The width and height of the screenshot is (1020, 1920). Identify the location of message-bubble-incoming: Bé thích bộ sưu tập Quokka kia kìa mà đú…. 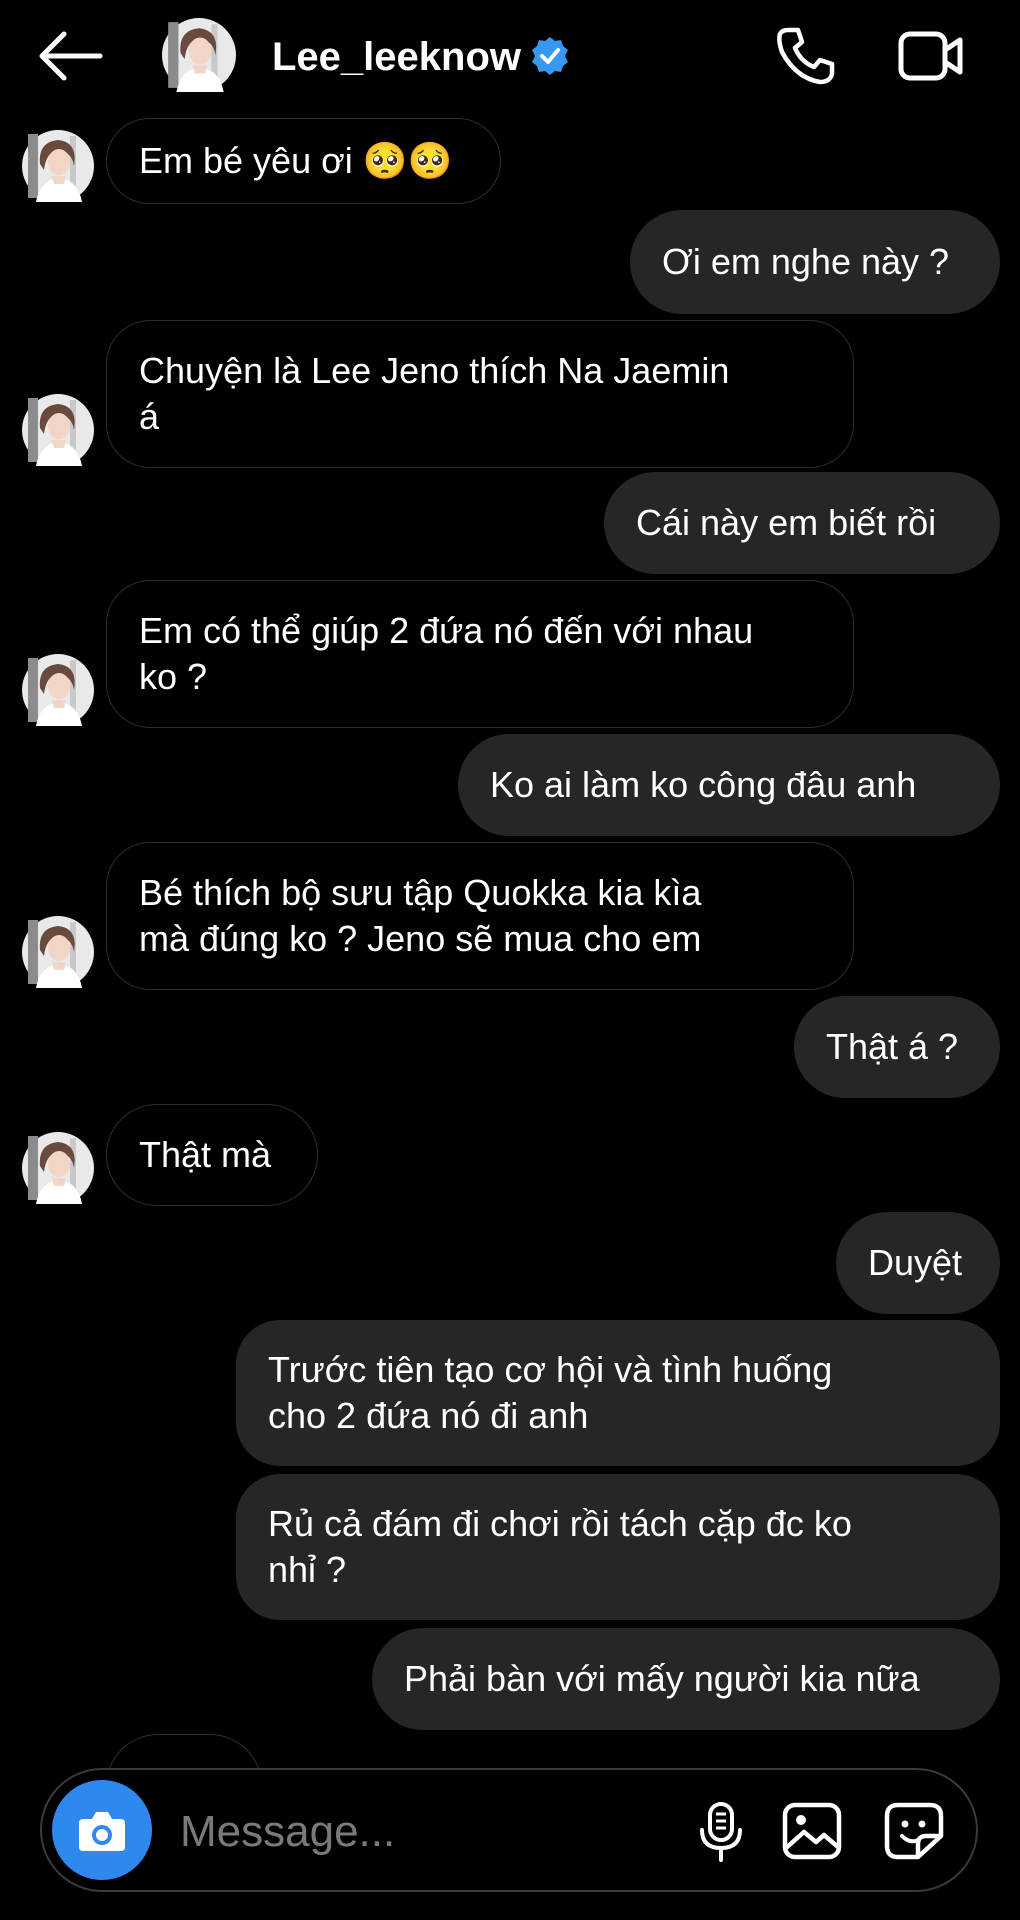
(480, 916).